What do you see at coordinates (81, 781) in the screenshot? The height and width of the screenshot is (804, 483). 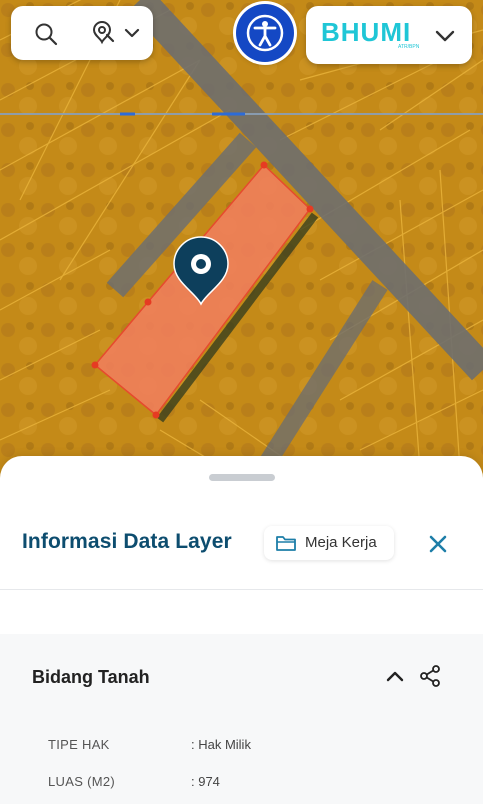 I see `info-label: LUAS (M2)` at bounding box center [81, 781].